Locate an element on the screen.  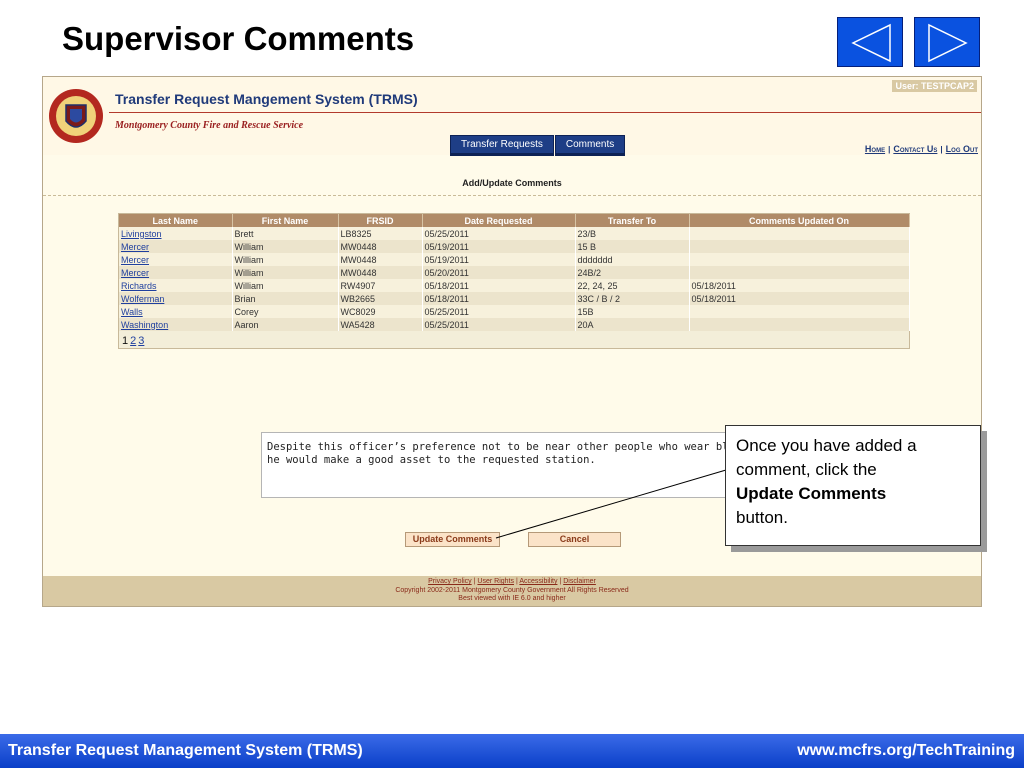
cancel-button: Cancel is located at coordinates (574, 539).